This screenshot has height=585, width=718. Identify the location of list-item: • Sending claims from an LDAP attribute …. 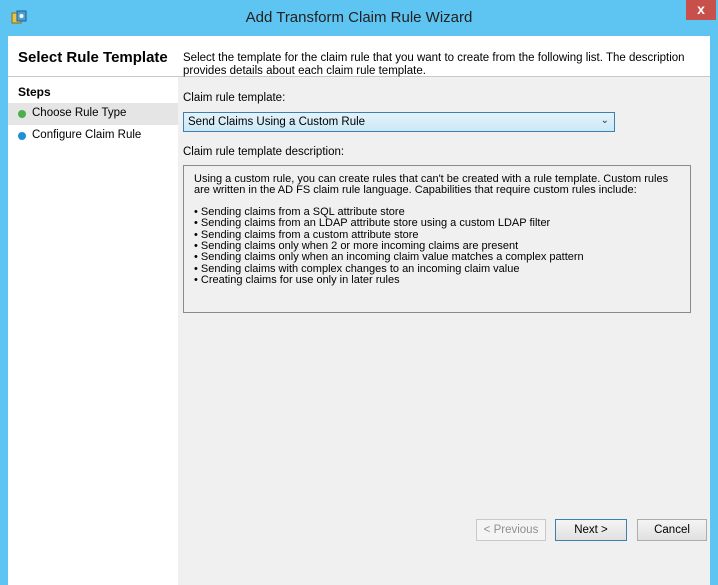
(372, 223).